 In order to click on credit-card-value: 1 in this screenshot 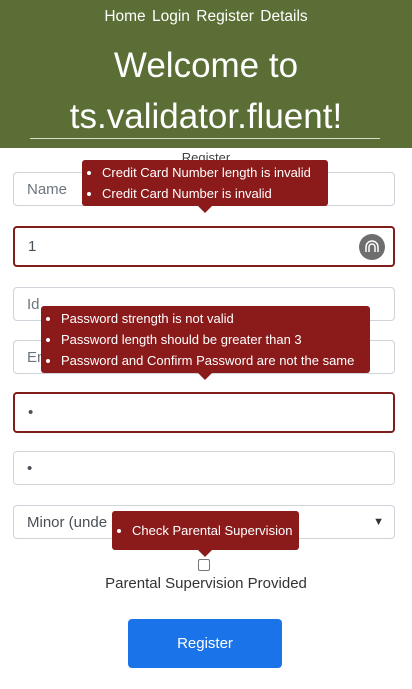, I will do `click(32, 246)`.